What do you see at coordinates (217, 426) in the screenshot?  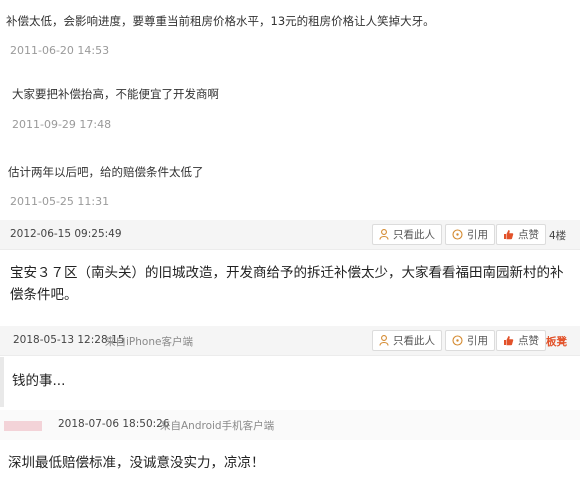 I see `floor-source: 来自Android手机客户端` at bounding box center [217, 426].